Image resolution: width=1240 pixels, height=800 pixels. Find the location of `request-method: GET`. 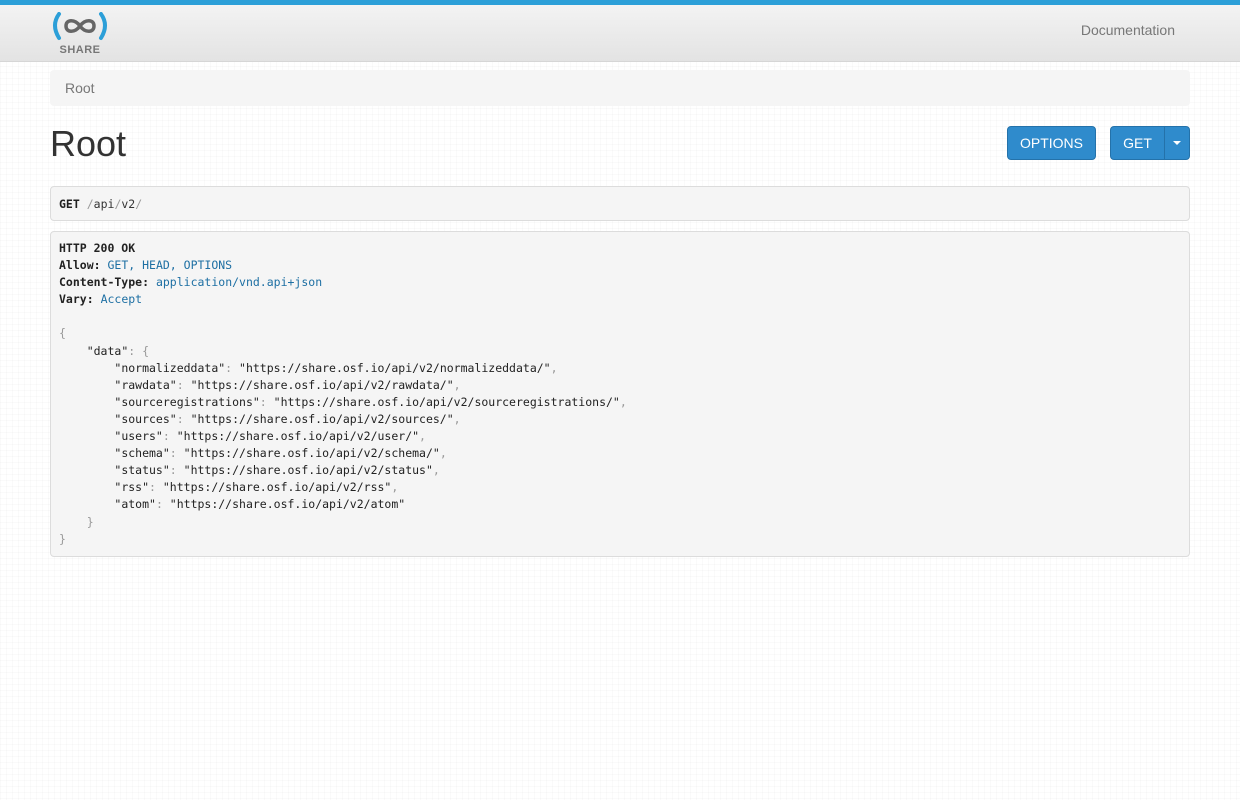

request-method: GET is located at coordinates (69, 204).